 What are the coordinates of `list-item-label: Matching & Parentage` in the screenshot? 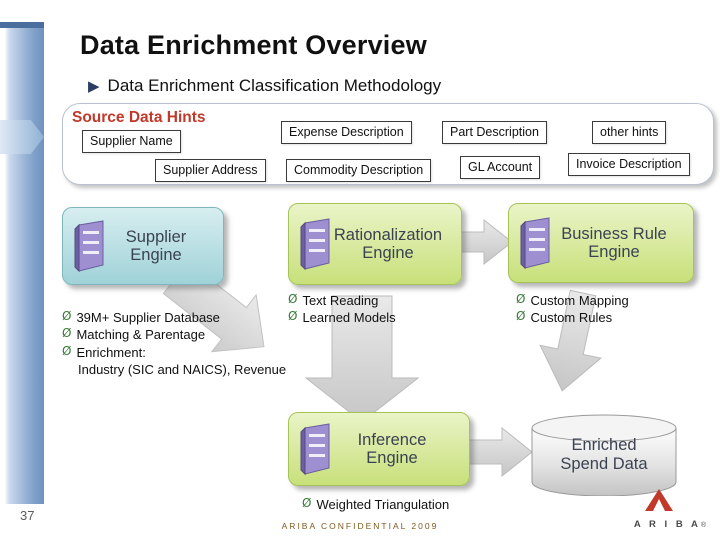 It's located at (141, 335).